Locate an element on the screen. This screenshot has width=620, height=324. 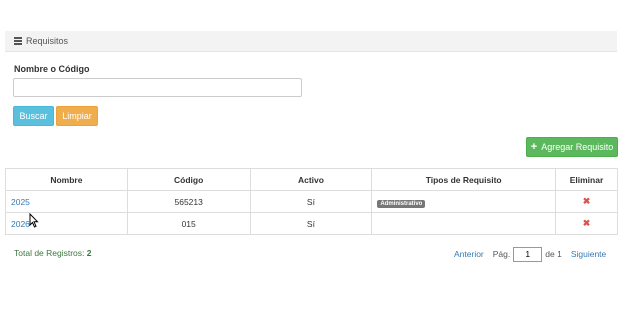
page-of-label: de 1 is located at coordinates (553, 254).